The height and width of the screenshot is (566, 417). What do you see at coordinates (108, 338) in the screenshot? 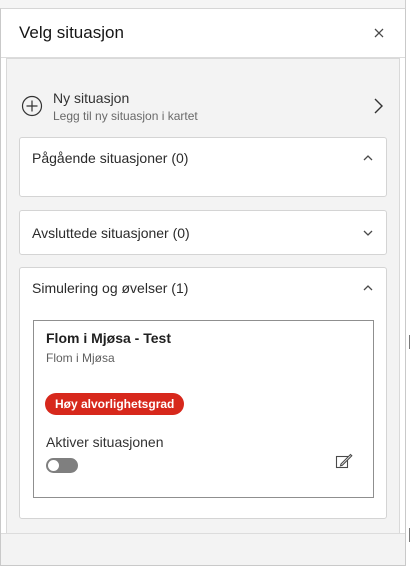
I see `situation-title: Flom i Mjøsa - Test` at bounding box center [108, 338].